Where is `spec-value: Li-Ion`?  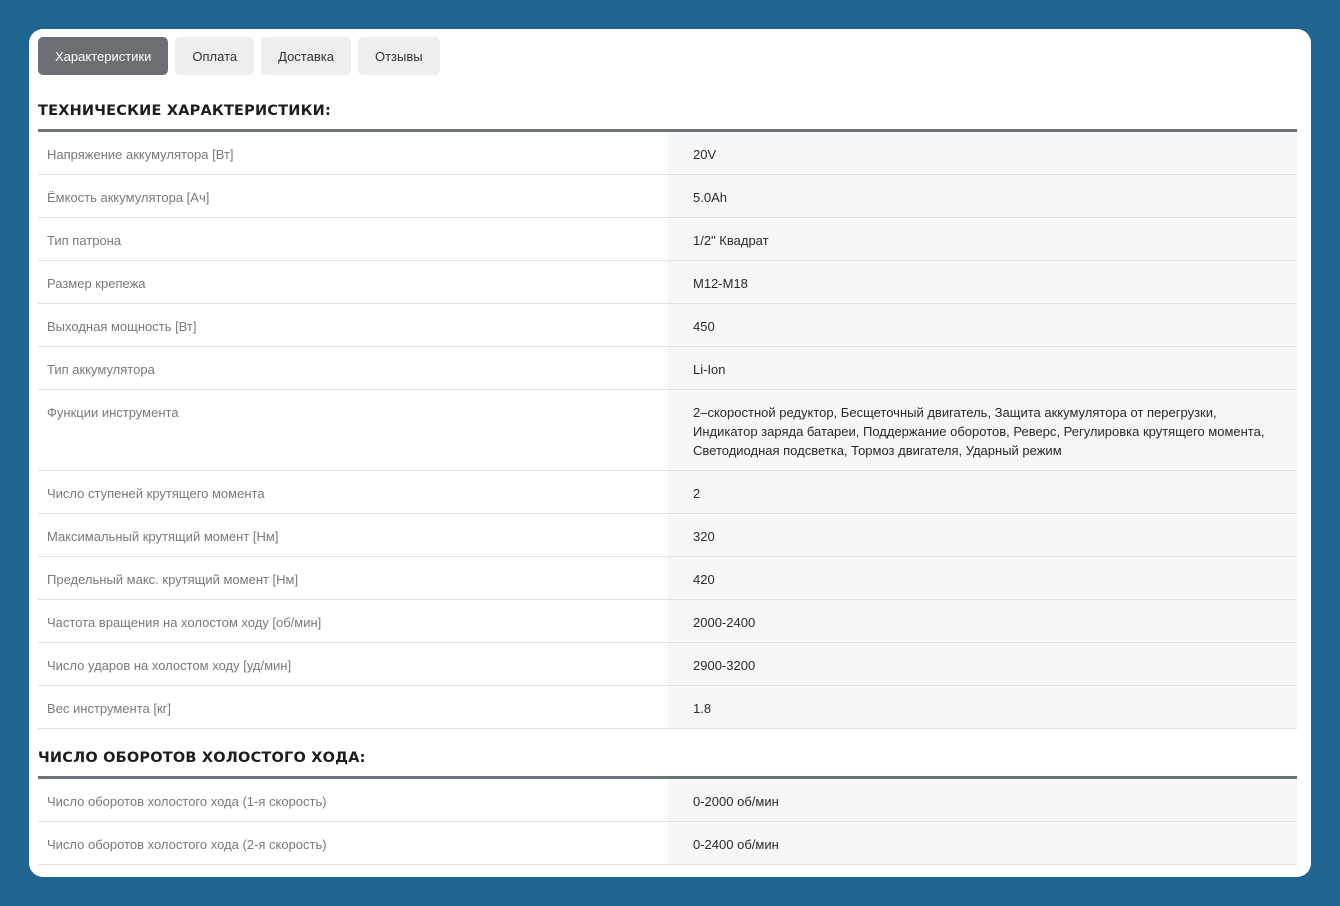 spec-value: Li-Ion is located at coordinates (982, 368).